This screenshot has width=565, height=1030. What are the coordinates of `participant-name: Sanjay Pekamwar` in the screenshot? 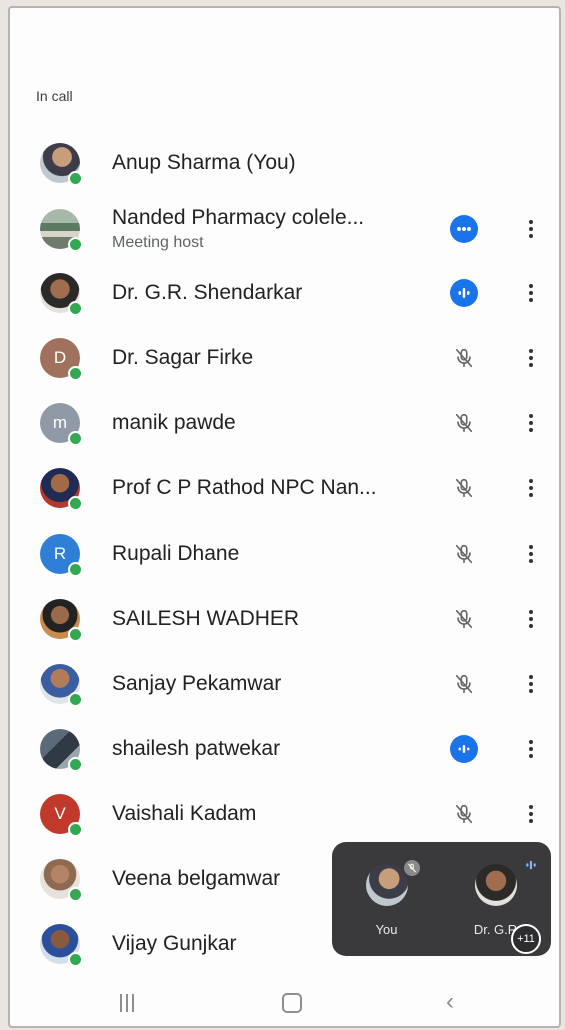 It's located at (197, 683).